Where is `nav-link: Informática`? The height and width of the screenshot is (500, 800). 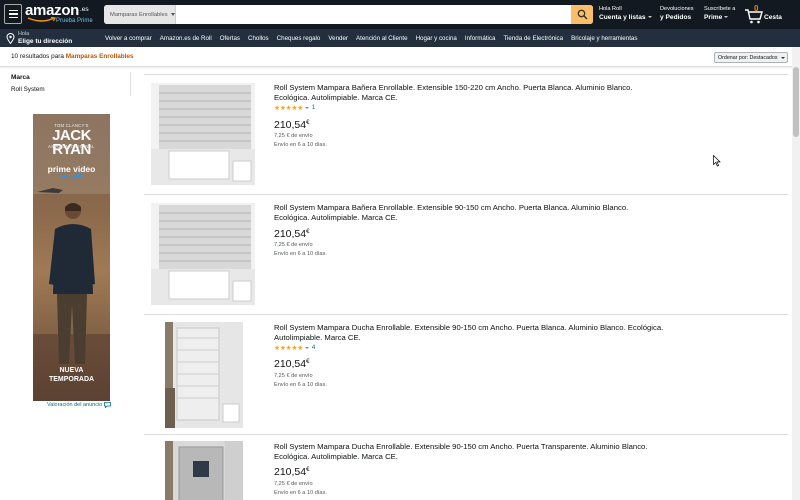
nav-link: Informática is located at coordinates (480, 38).